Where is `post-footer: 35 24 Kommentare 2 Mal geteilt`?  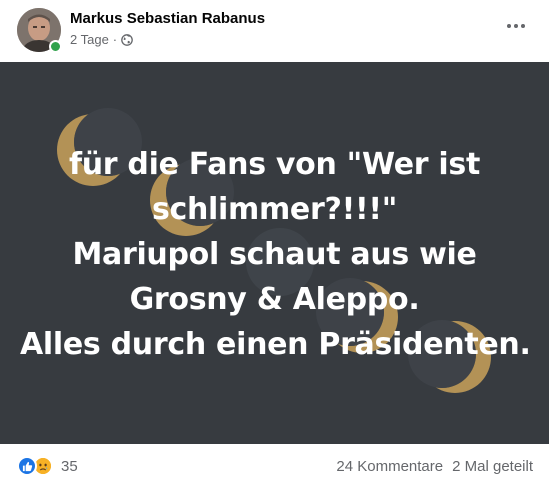
post-footer: 35 24 Kommentare 2 Mal geteilt is located at coordinates (274, 463).